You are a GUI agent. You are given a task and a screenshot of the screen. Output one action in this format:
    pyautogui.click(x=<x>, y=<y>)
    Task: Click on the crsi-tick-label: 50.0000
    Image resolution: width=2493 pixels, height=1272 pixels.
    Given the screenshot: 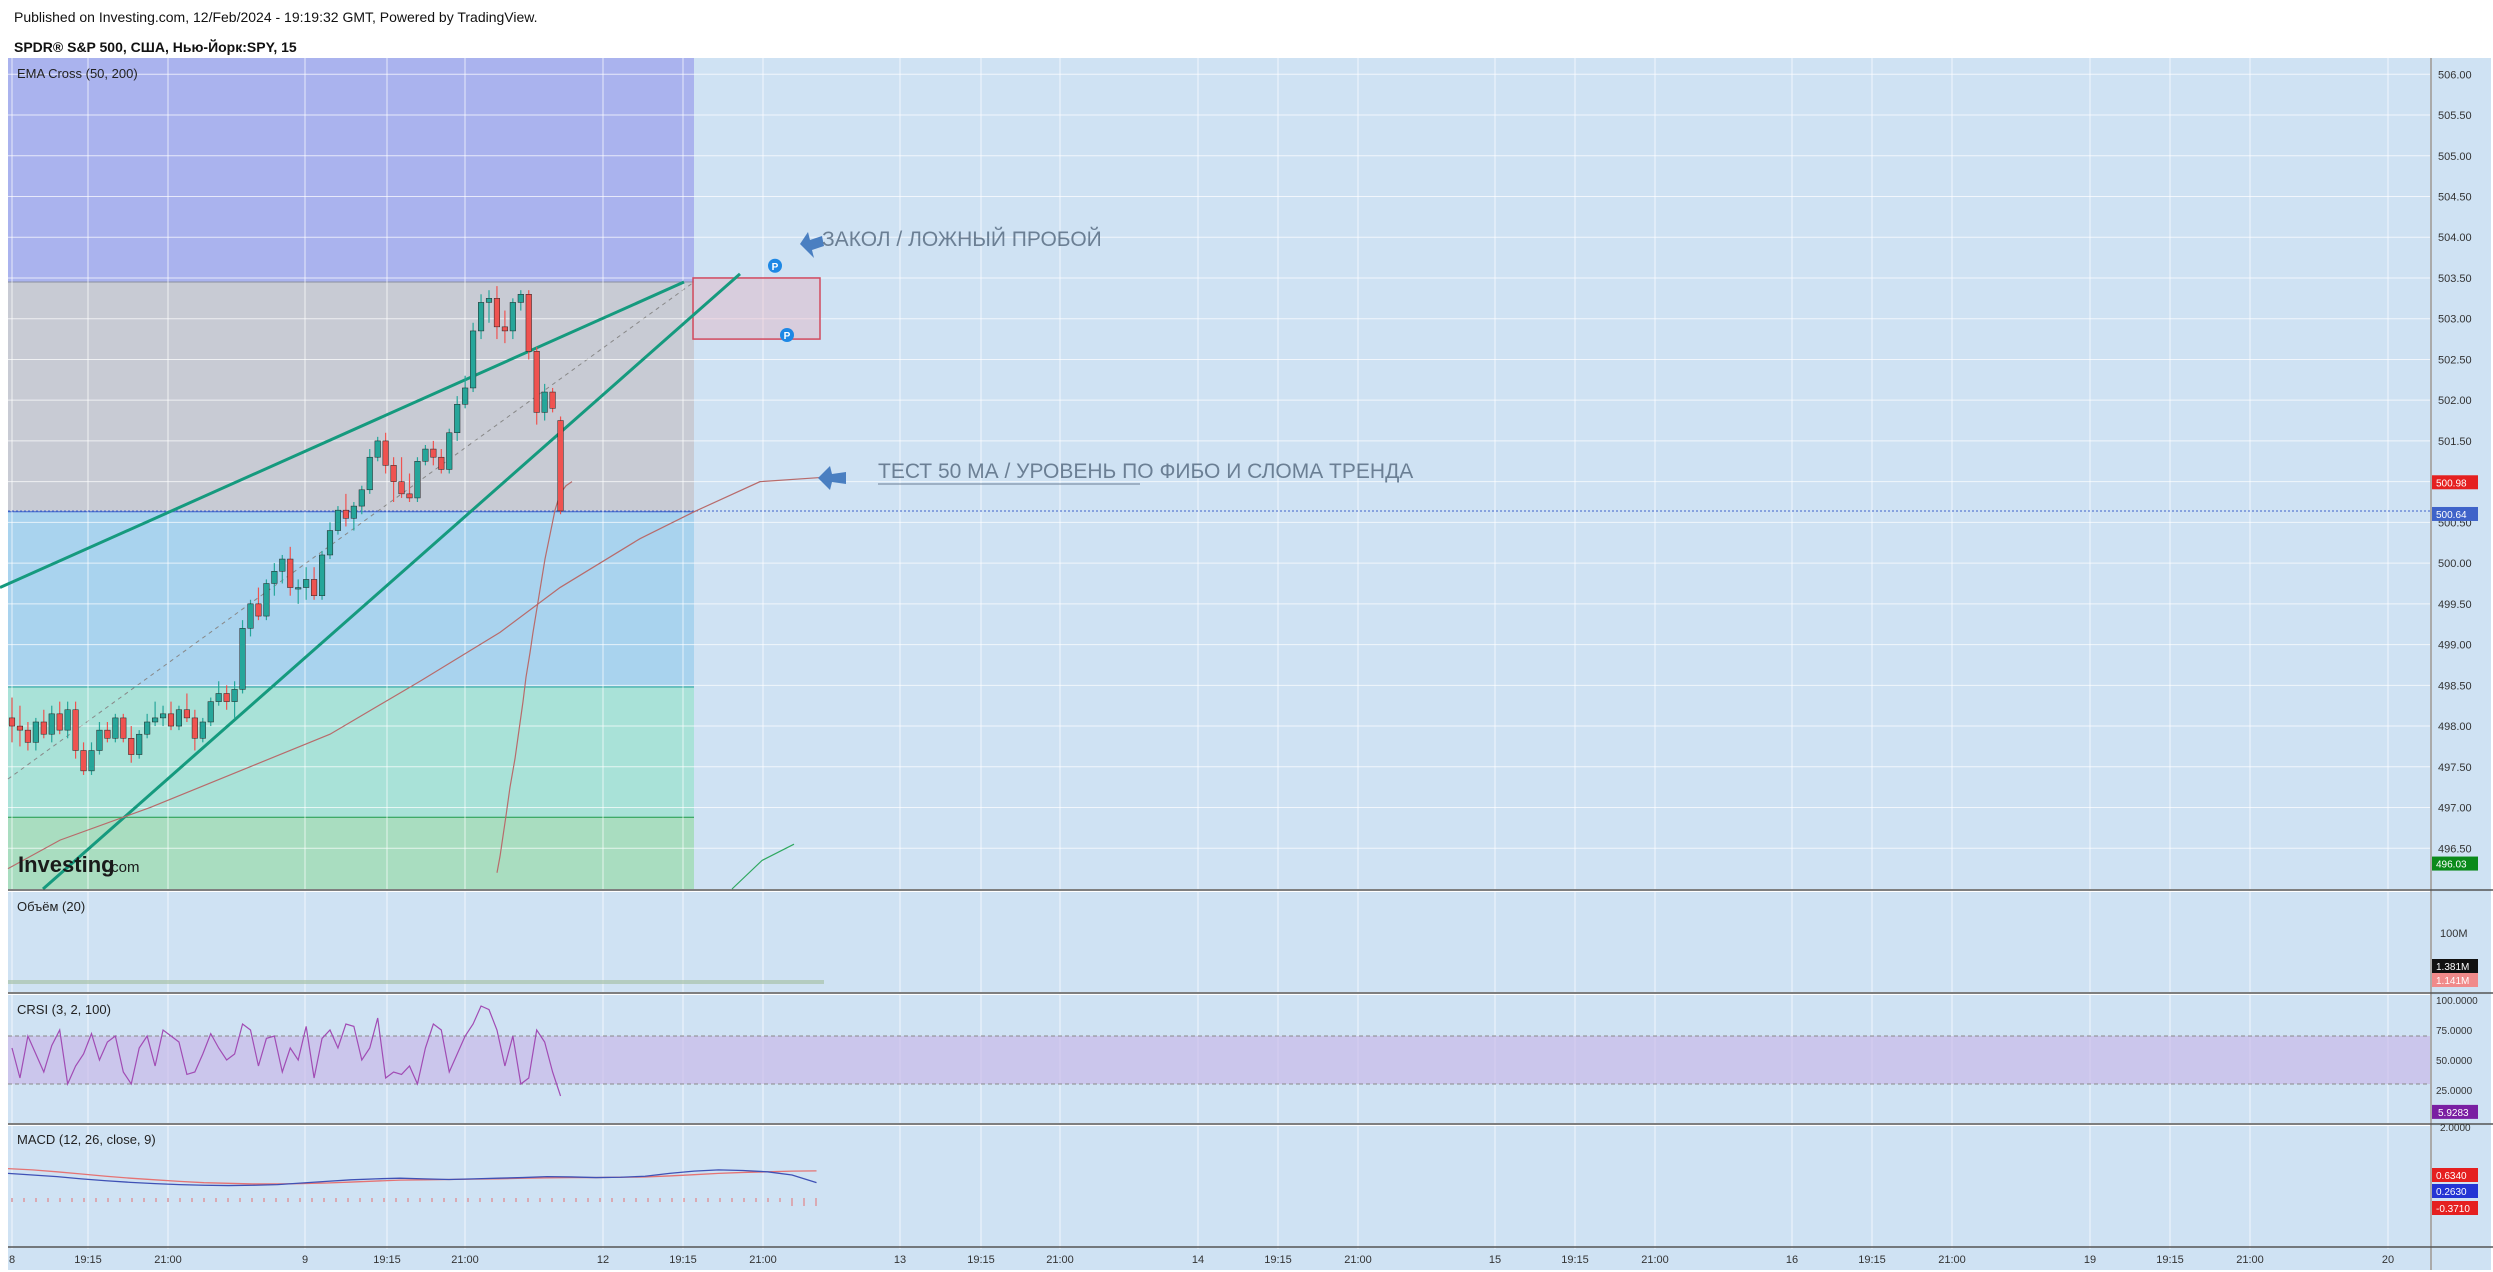 What is the action you would take?
    pyautogui.click(x=2454, y=1061)
    